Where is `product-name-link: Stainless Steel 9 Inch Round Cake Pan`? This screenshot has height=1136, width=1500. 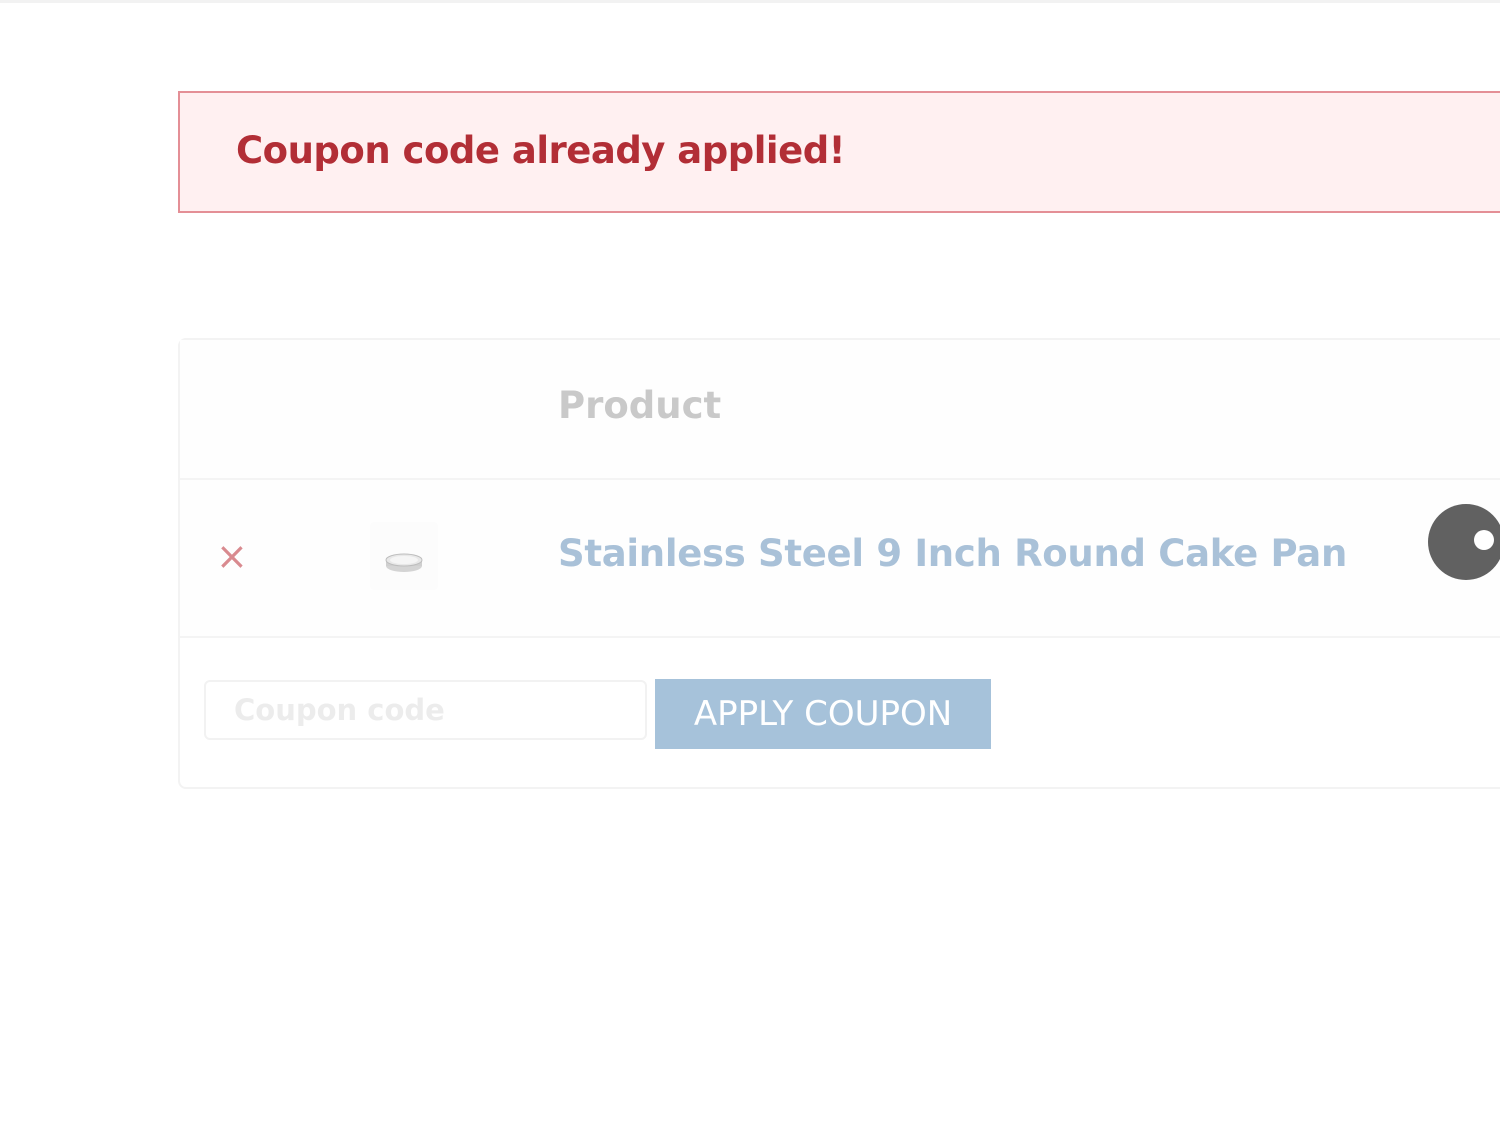 product-name-link: Stainless Steel 9 Inch Round Cake Pan is located at coordinates (952, 553).